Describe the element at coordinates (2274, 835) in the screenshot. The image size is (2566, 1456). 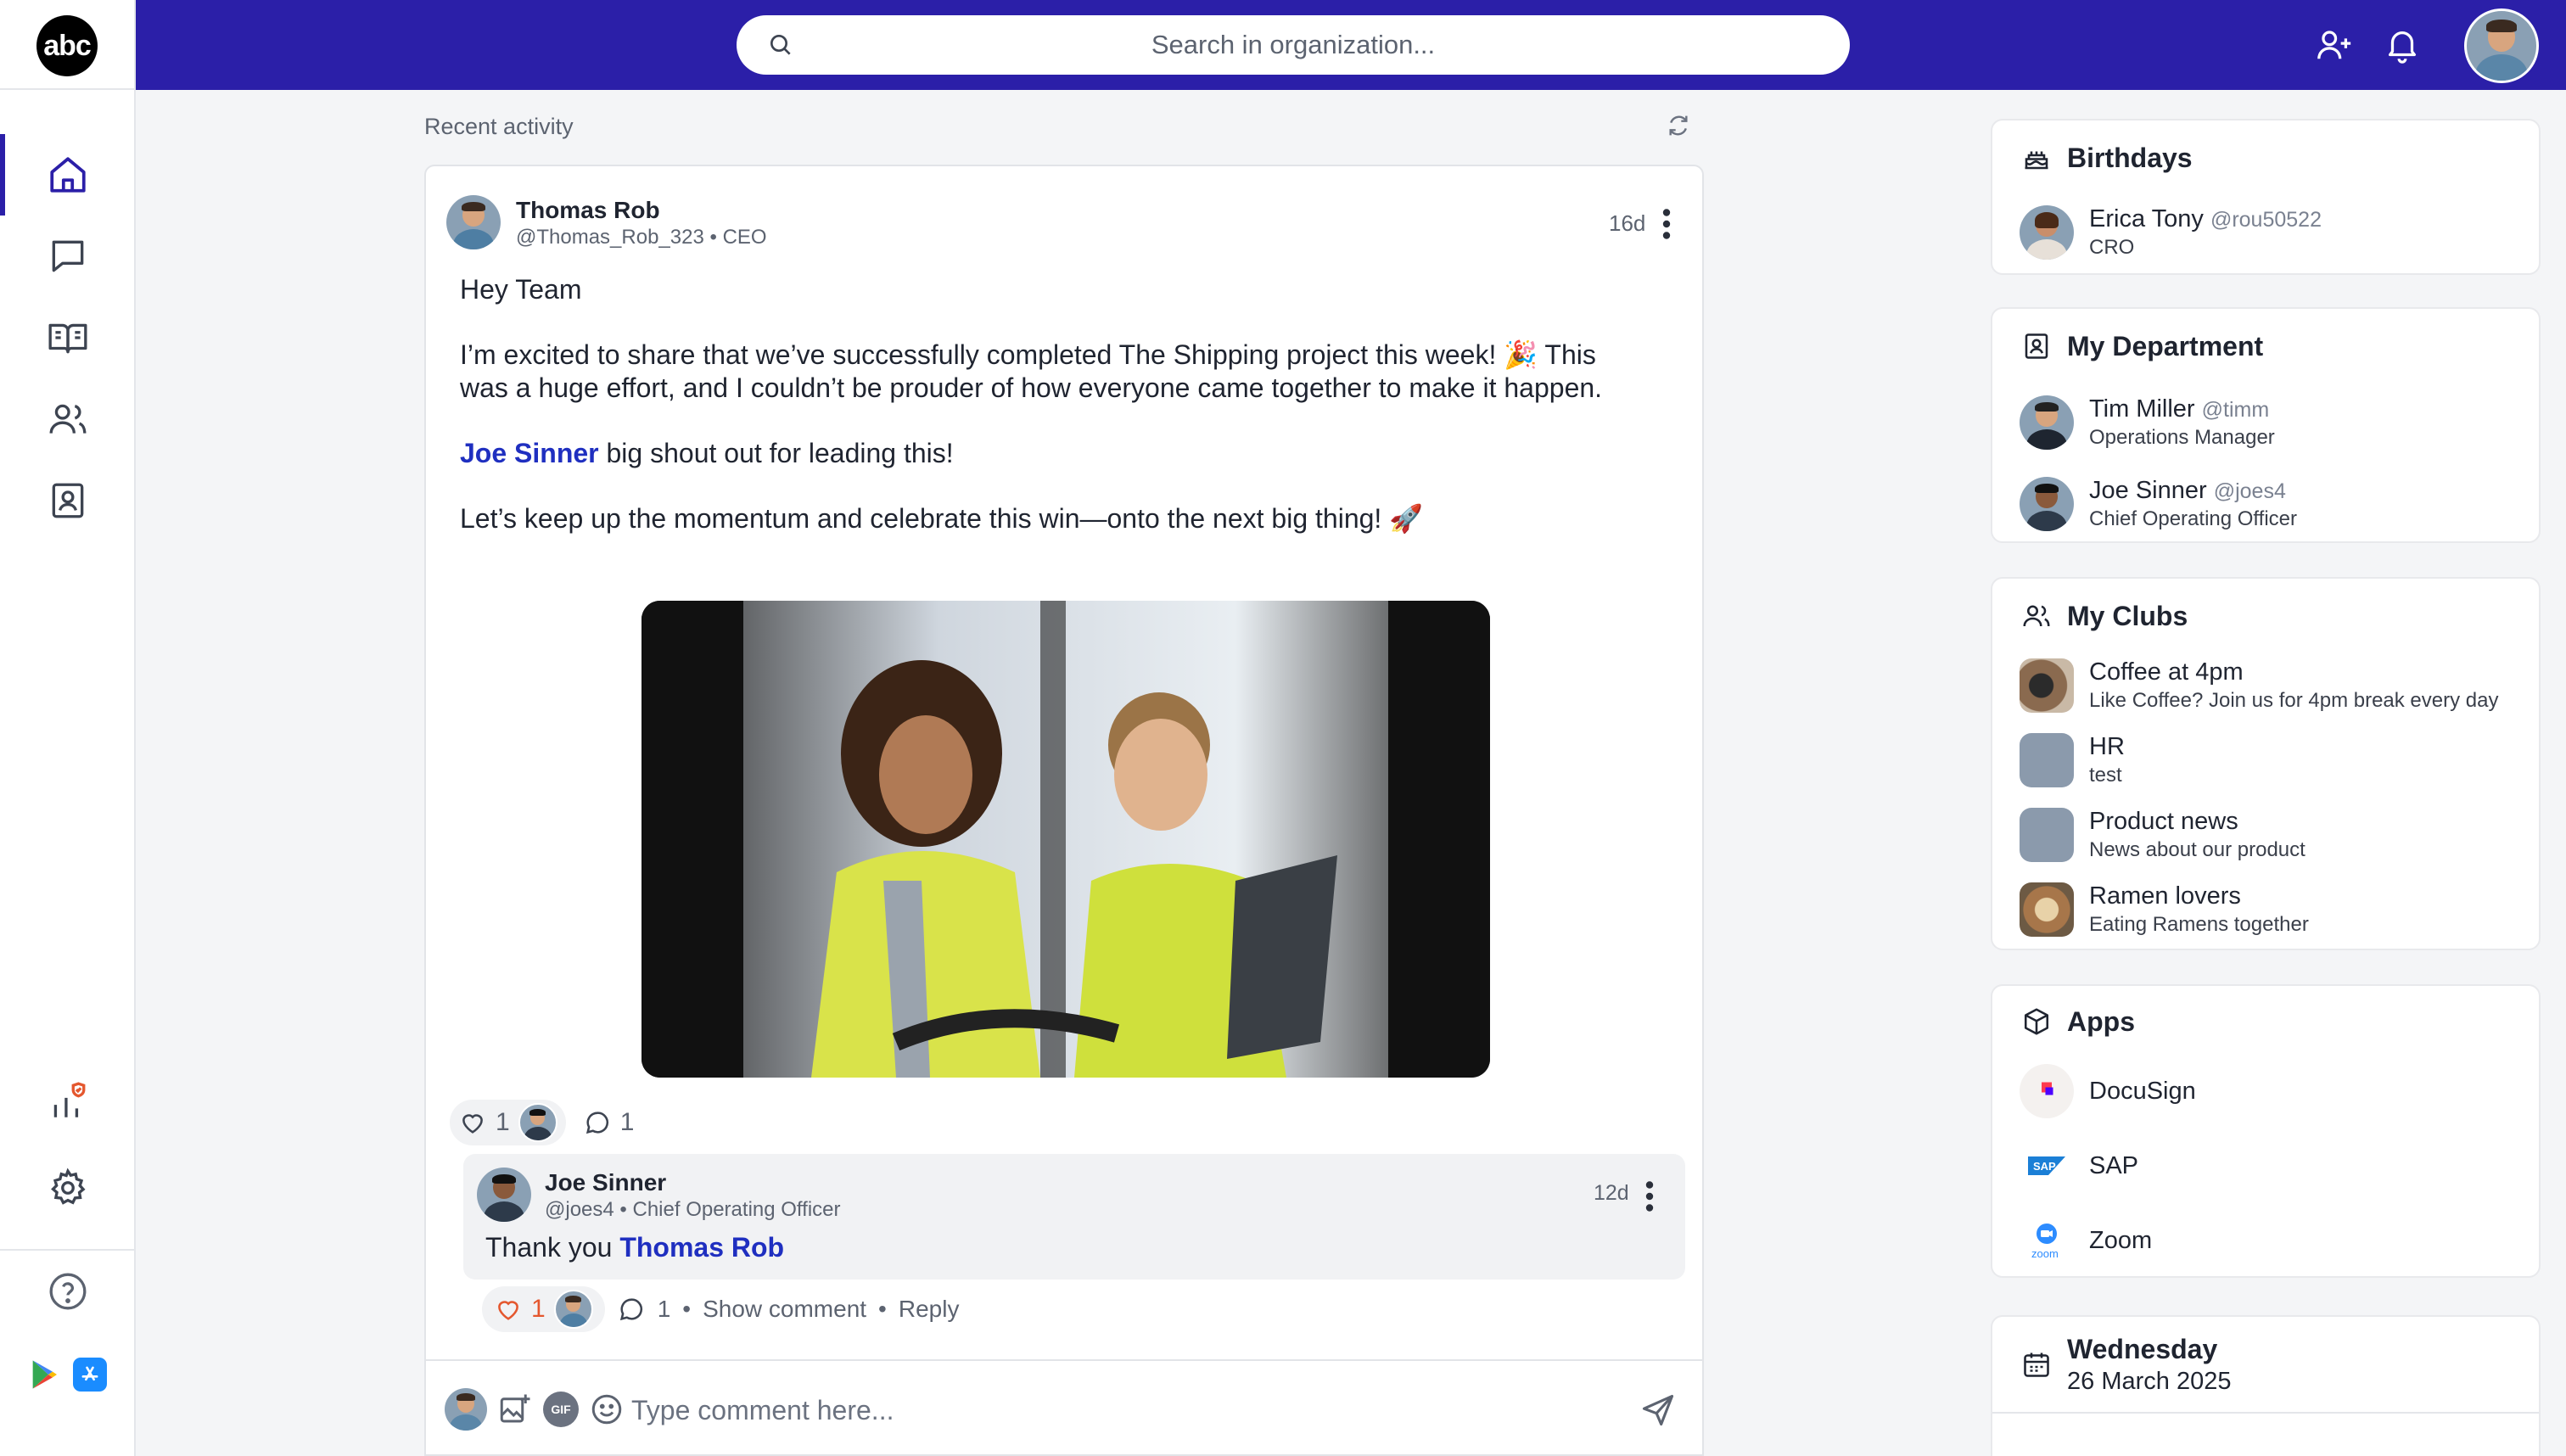
I see `club-item: Product news News about our product` at that location.